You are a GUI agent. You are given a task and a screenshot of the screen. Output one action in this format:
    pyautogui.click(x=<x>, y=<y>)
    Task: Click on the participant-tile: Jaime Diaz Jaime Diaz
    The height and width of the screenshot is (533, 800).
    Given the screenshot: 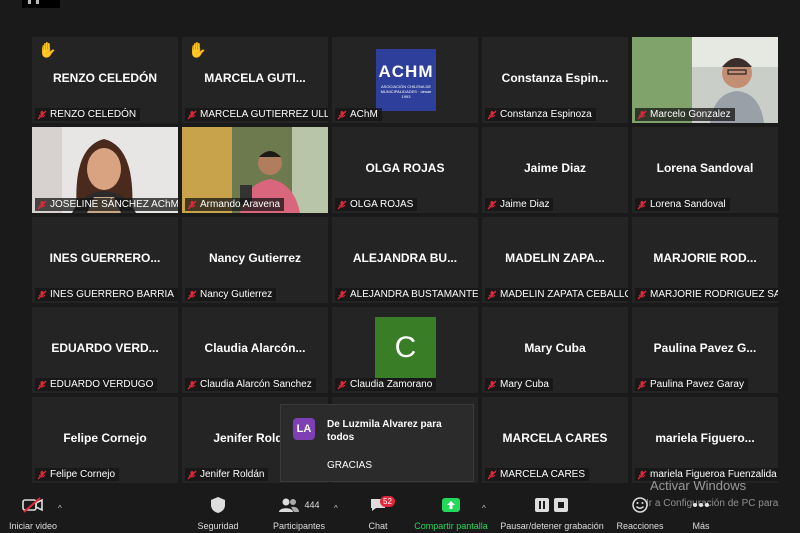 What is the action you would take?
    pyautogui.click(x=555, y=170)
    